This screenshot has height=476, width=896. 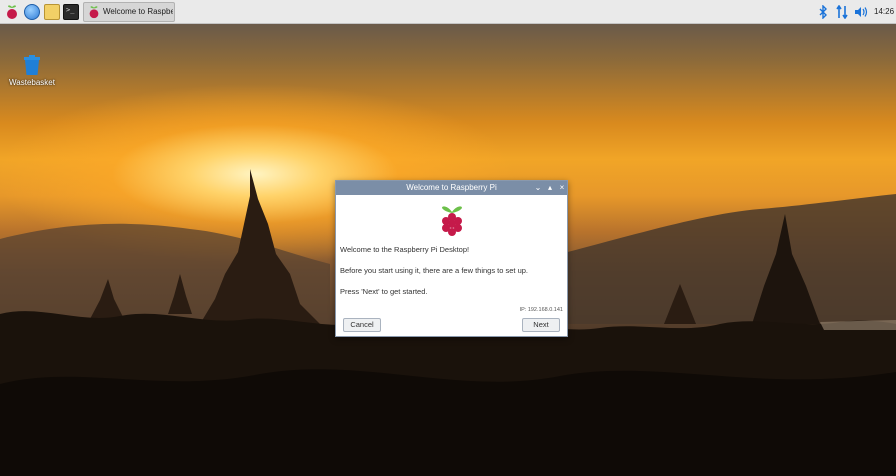 What do you see at coordinates (448, 12) in the screenshot?
I see `taskbar: >_ Welcome to Raspberr... 14:26` at bounding box center [448, 12].